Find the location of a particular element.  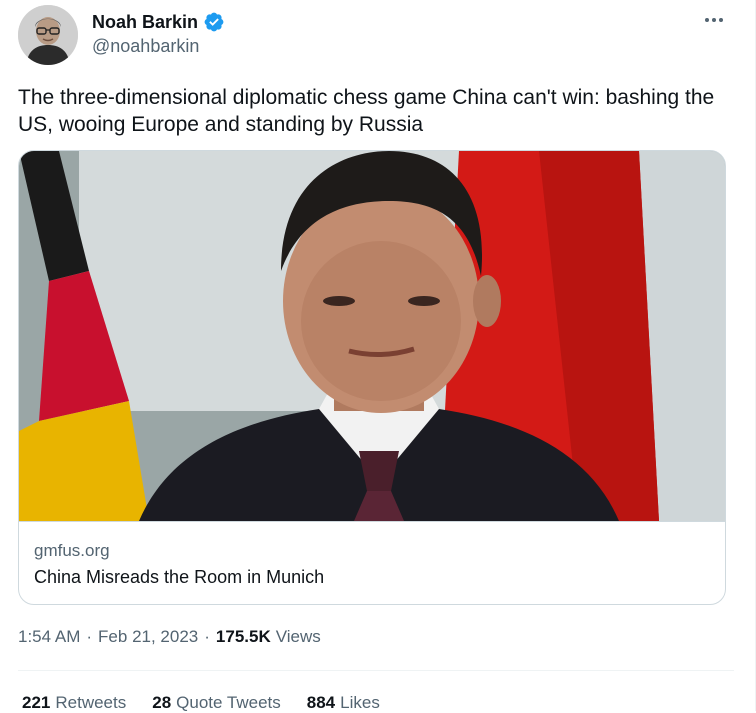

tweet-time: 1:54 AM is located at coordinates (49, 637).